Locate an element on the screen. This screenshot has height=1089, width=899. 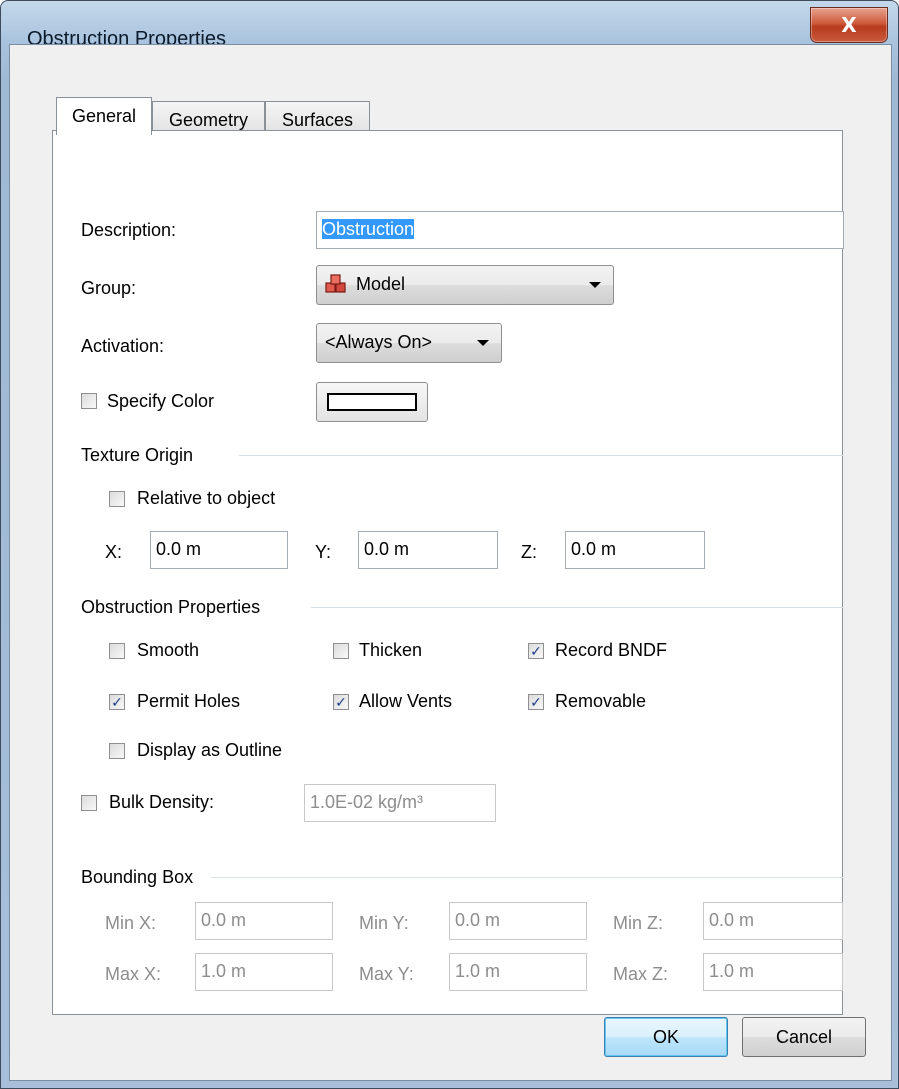
min-y-value: 0.0 m is located at coordinates (478, 920).